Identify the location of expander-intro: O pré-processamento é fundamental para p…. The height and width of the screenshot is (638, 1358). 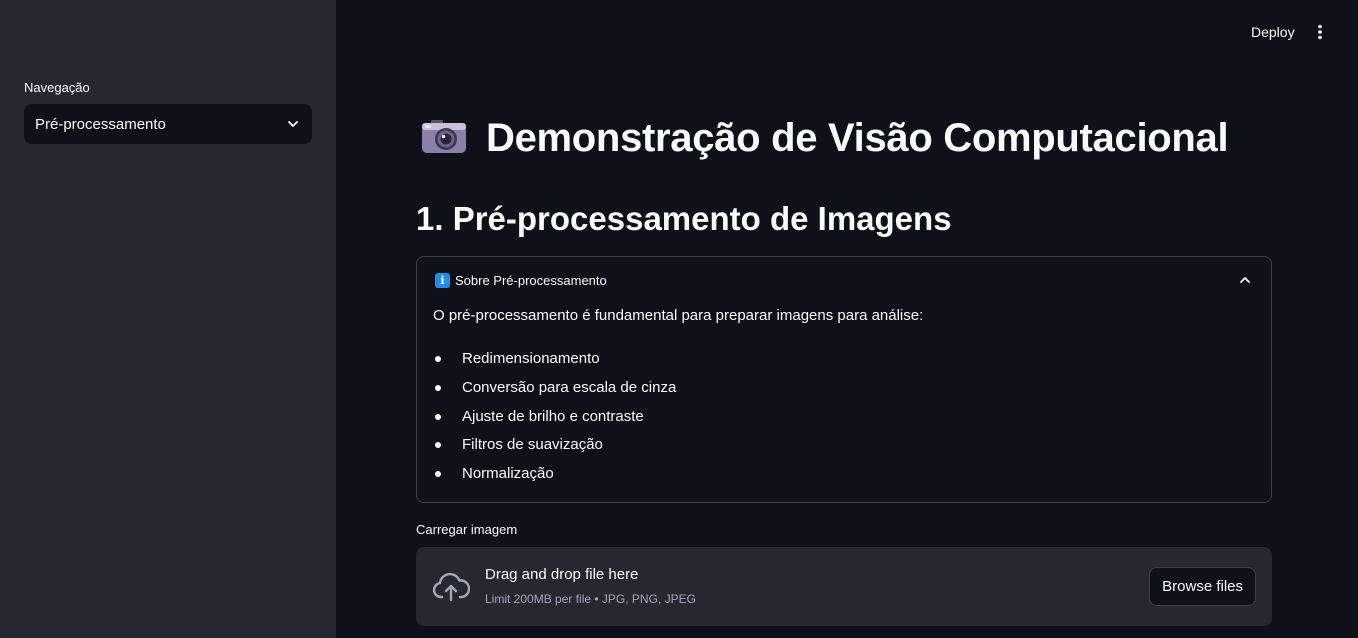
(678, 315).